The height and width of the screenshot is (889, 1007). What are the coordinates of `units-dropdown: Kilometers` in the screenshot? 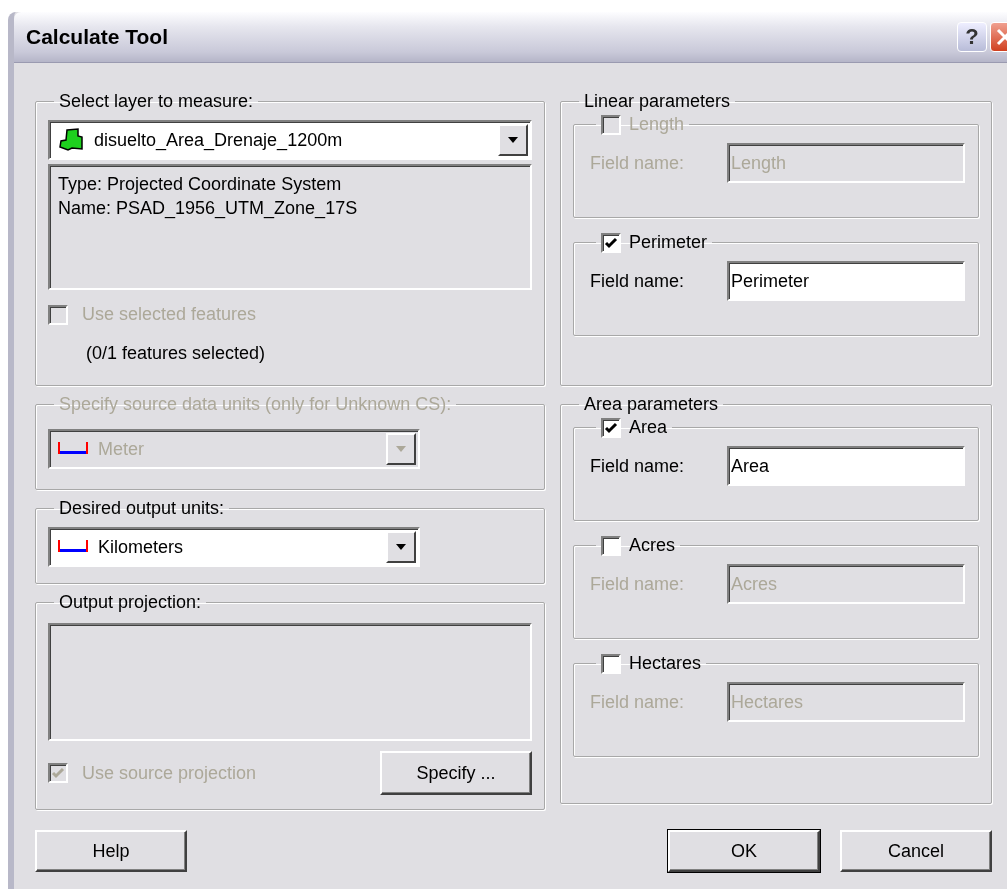 It's located at (234, 547).